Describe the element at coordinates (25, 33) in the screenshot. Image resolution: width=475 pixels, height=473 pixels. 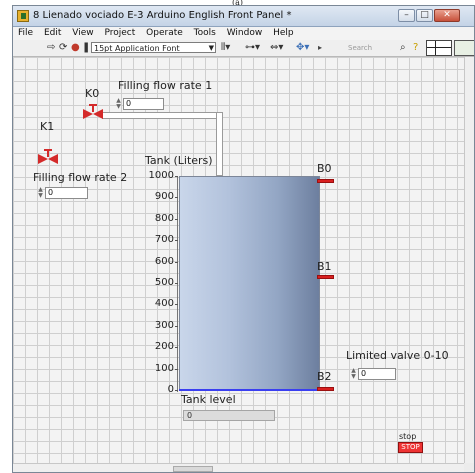
I see `menu-file: File` at that location.